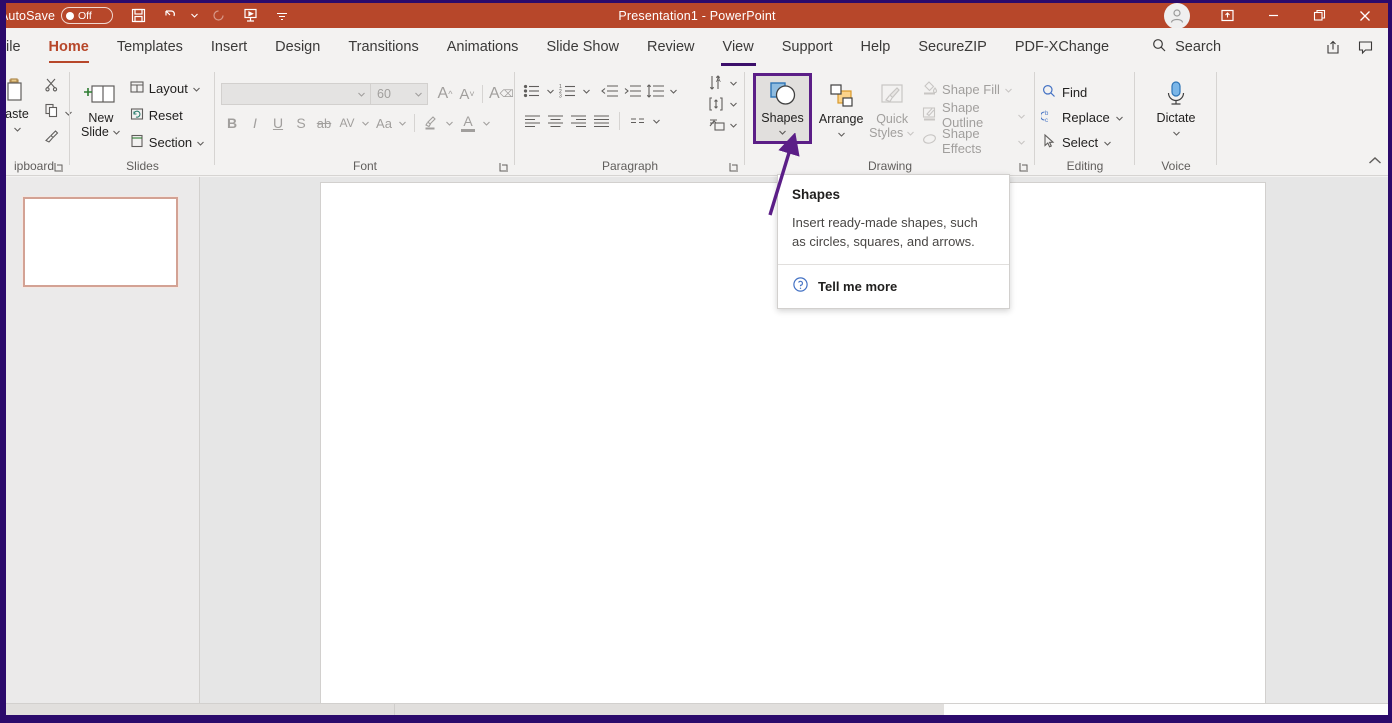  What do you see at coordinates (150, 47) in the screenshot?
I see `tab-templates: Templates` at bounding box center [150, 47].